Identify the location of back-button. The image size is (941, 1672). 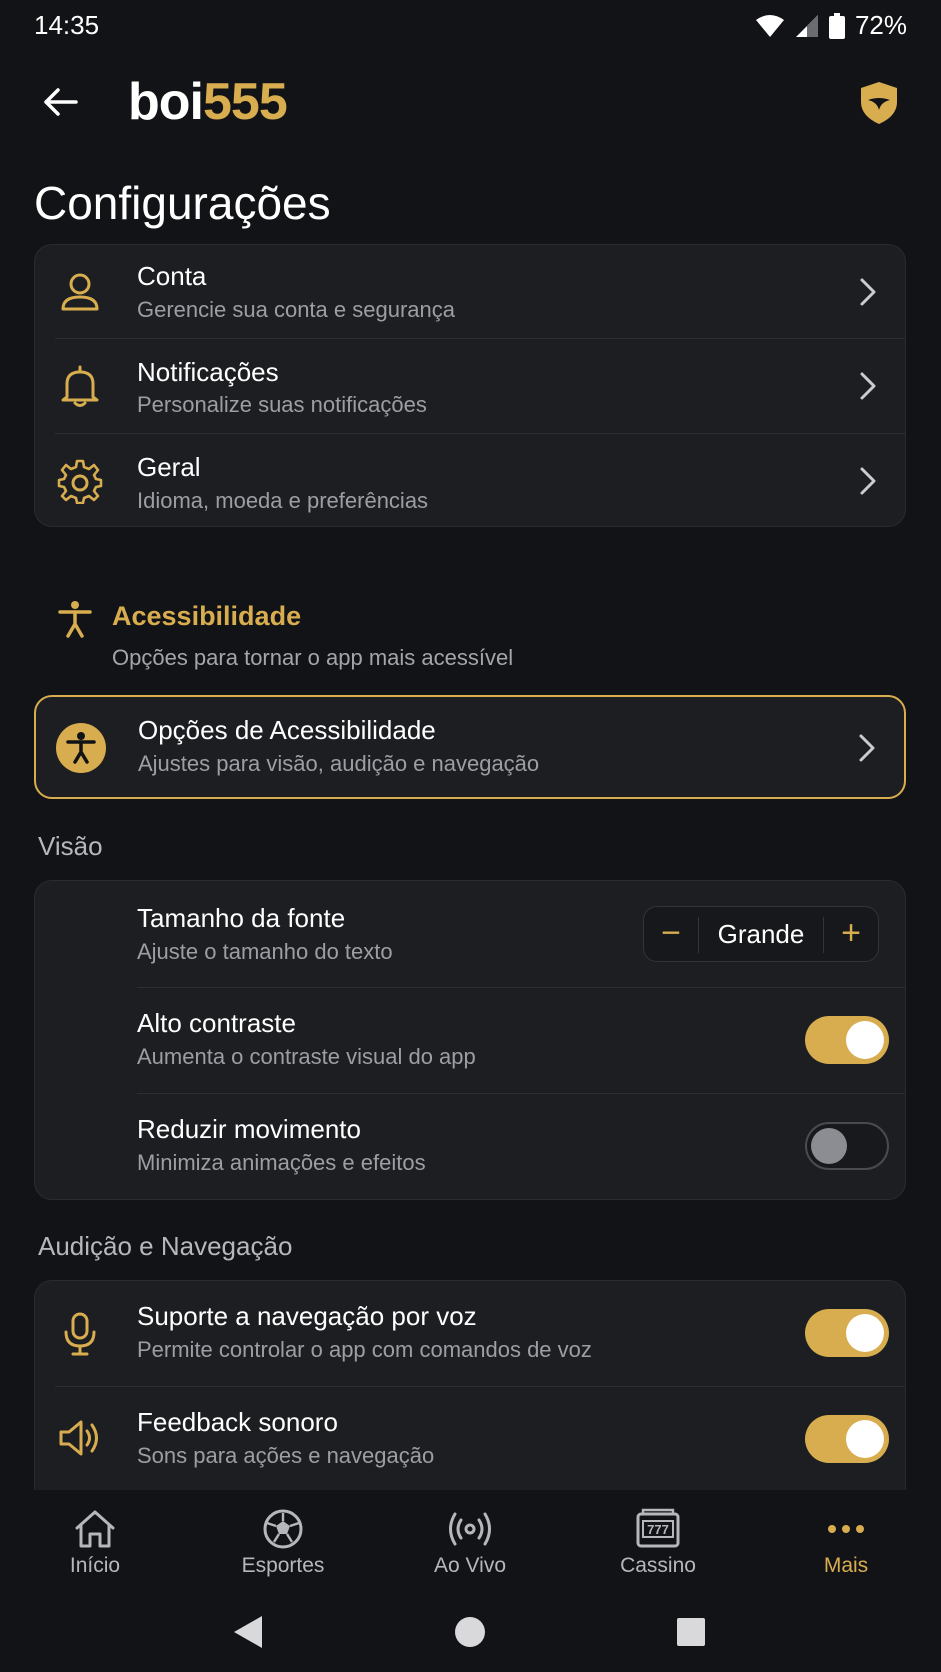
(60, 102).